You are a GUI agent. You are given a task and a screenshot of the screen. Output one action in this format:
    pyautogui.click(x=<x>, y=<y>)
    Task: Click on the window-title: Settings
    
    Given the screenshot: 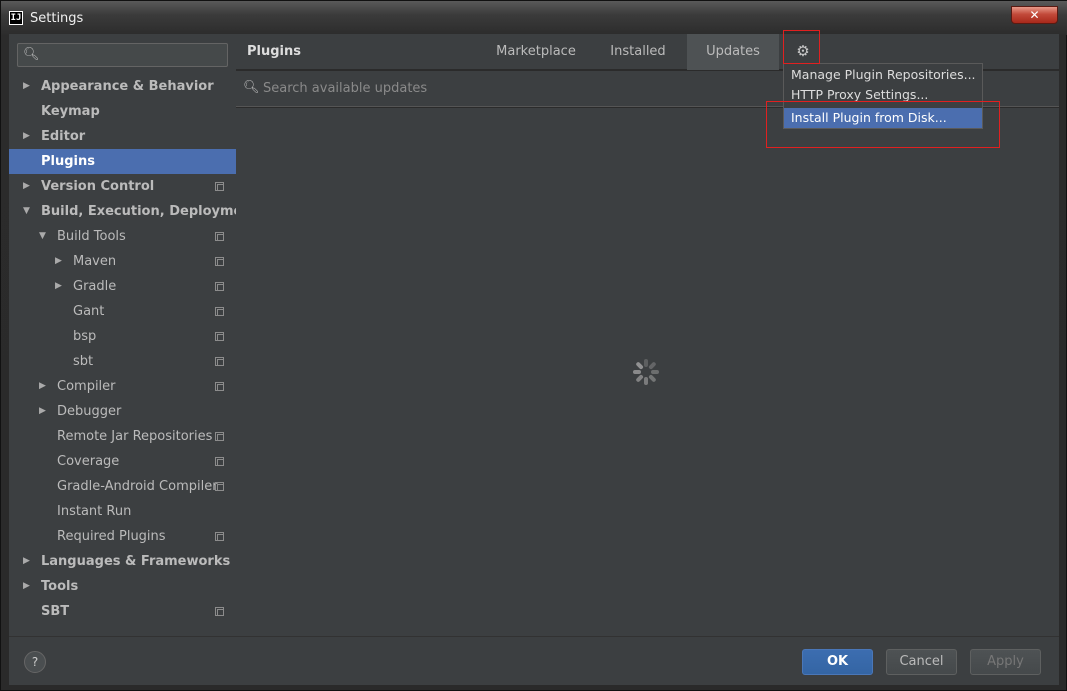 What is the action you would take?
    pyautogui.click(x=57, y=18)
    